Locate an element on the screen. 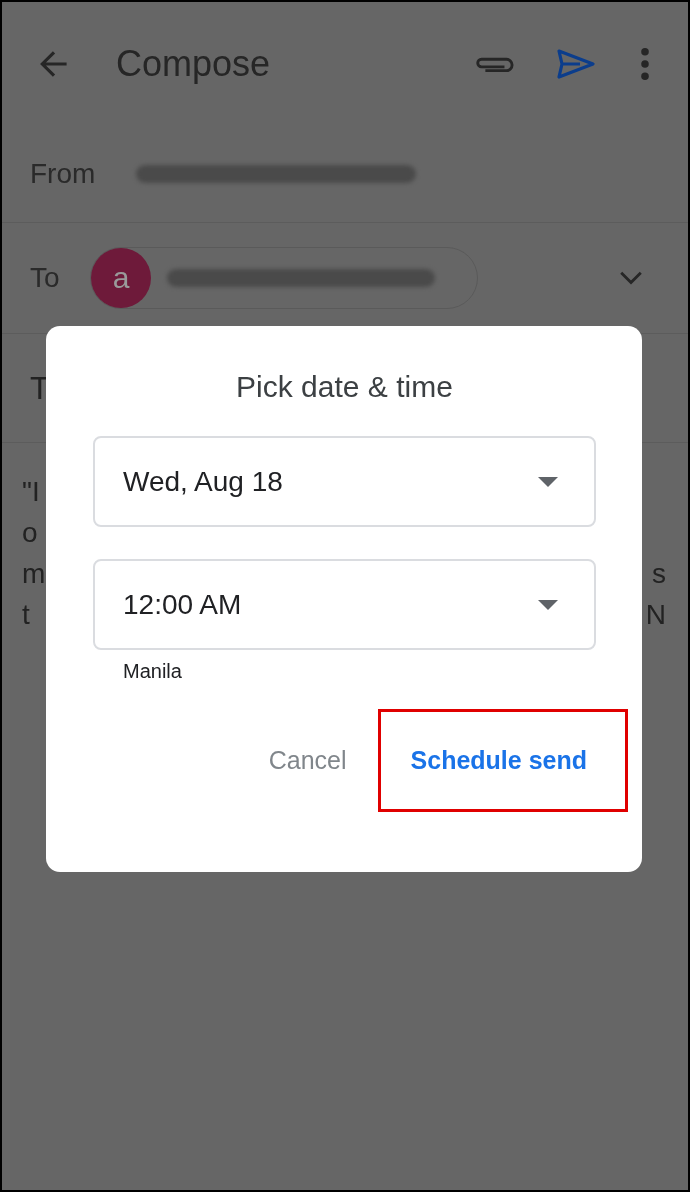 The height and width of the screenshot is (1192, 690). more-icon is located at coordinates (645, 64).